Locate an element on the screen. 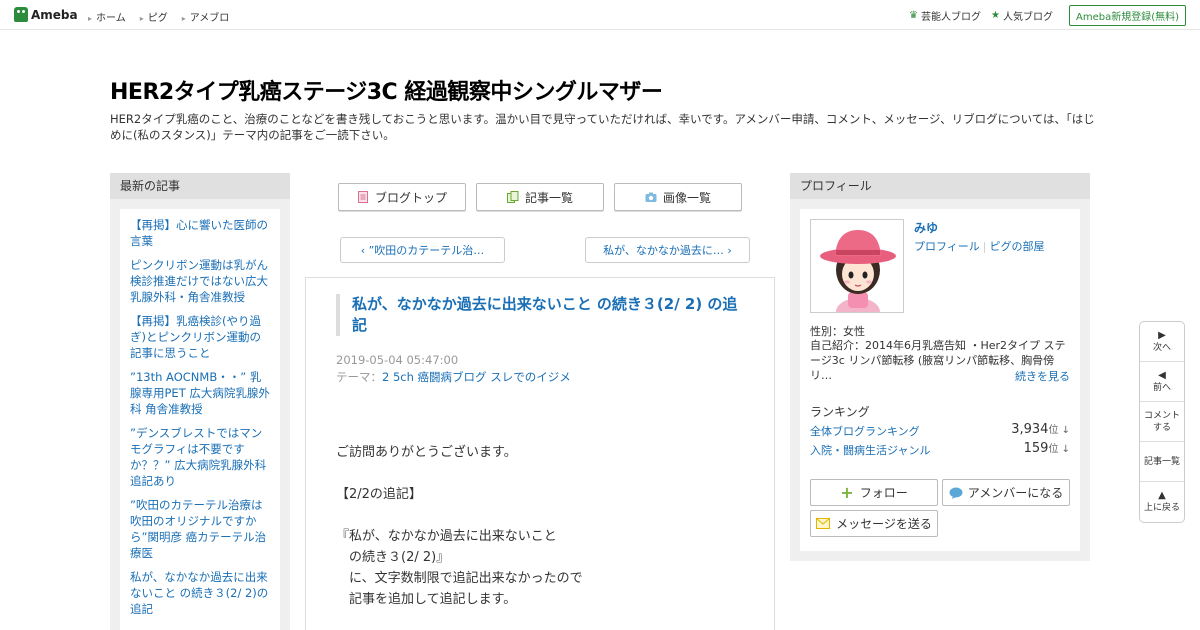  plus-icon: + is located at coordinates (847, 492).